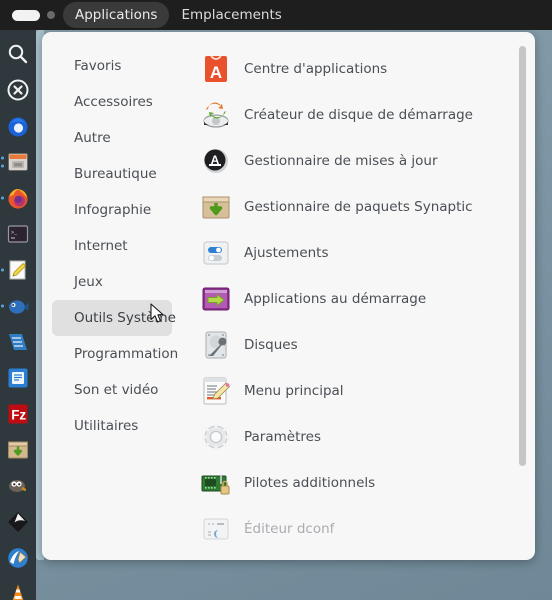  I want to click on disks-icon, so click(216, 345).